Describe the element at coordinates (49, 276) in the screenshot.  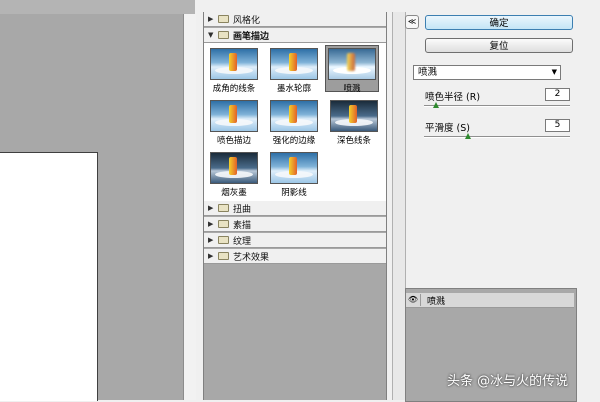
I see `preview-canvas` at that location.